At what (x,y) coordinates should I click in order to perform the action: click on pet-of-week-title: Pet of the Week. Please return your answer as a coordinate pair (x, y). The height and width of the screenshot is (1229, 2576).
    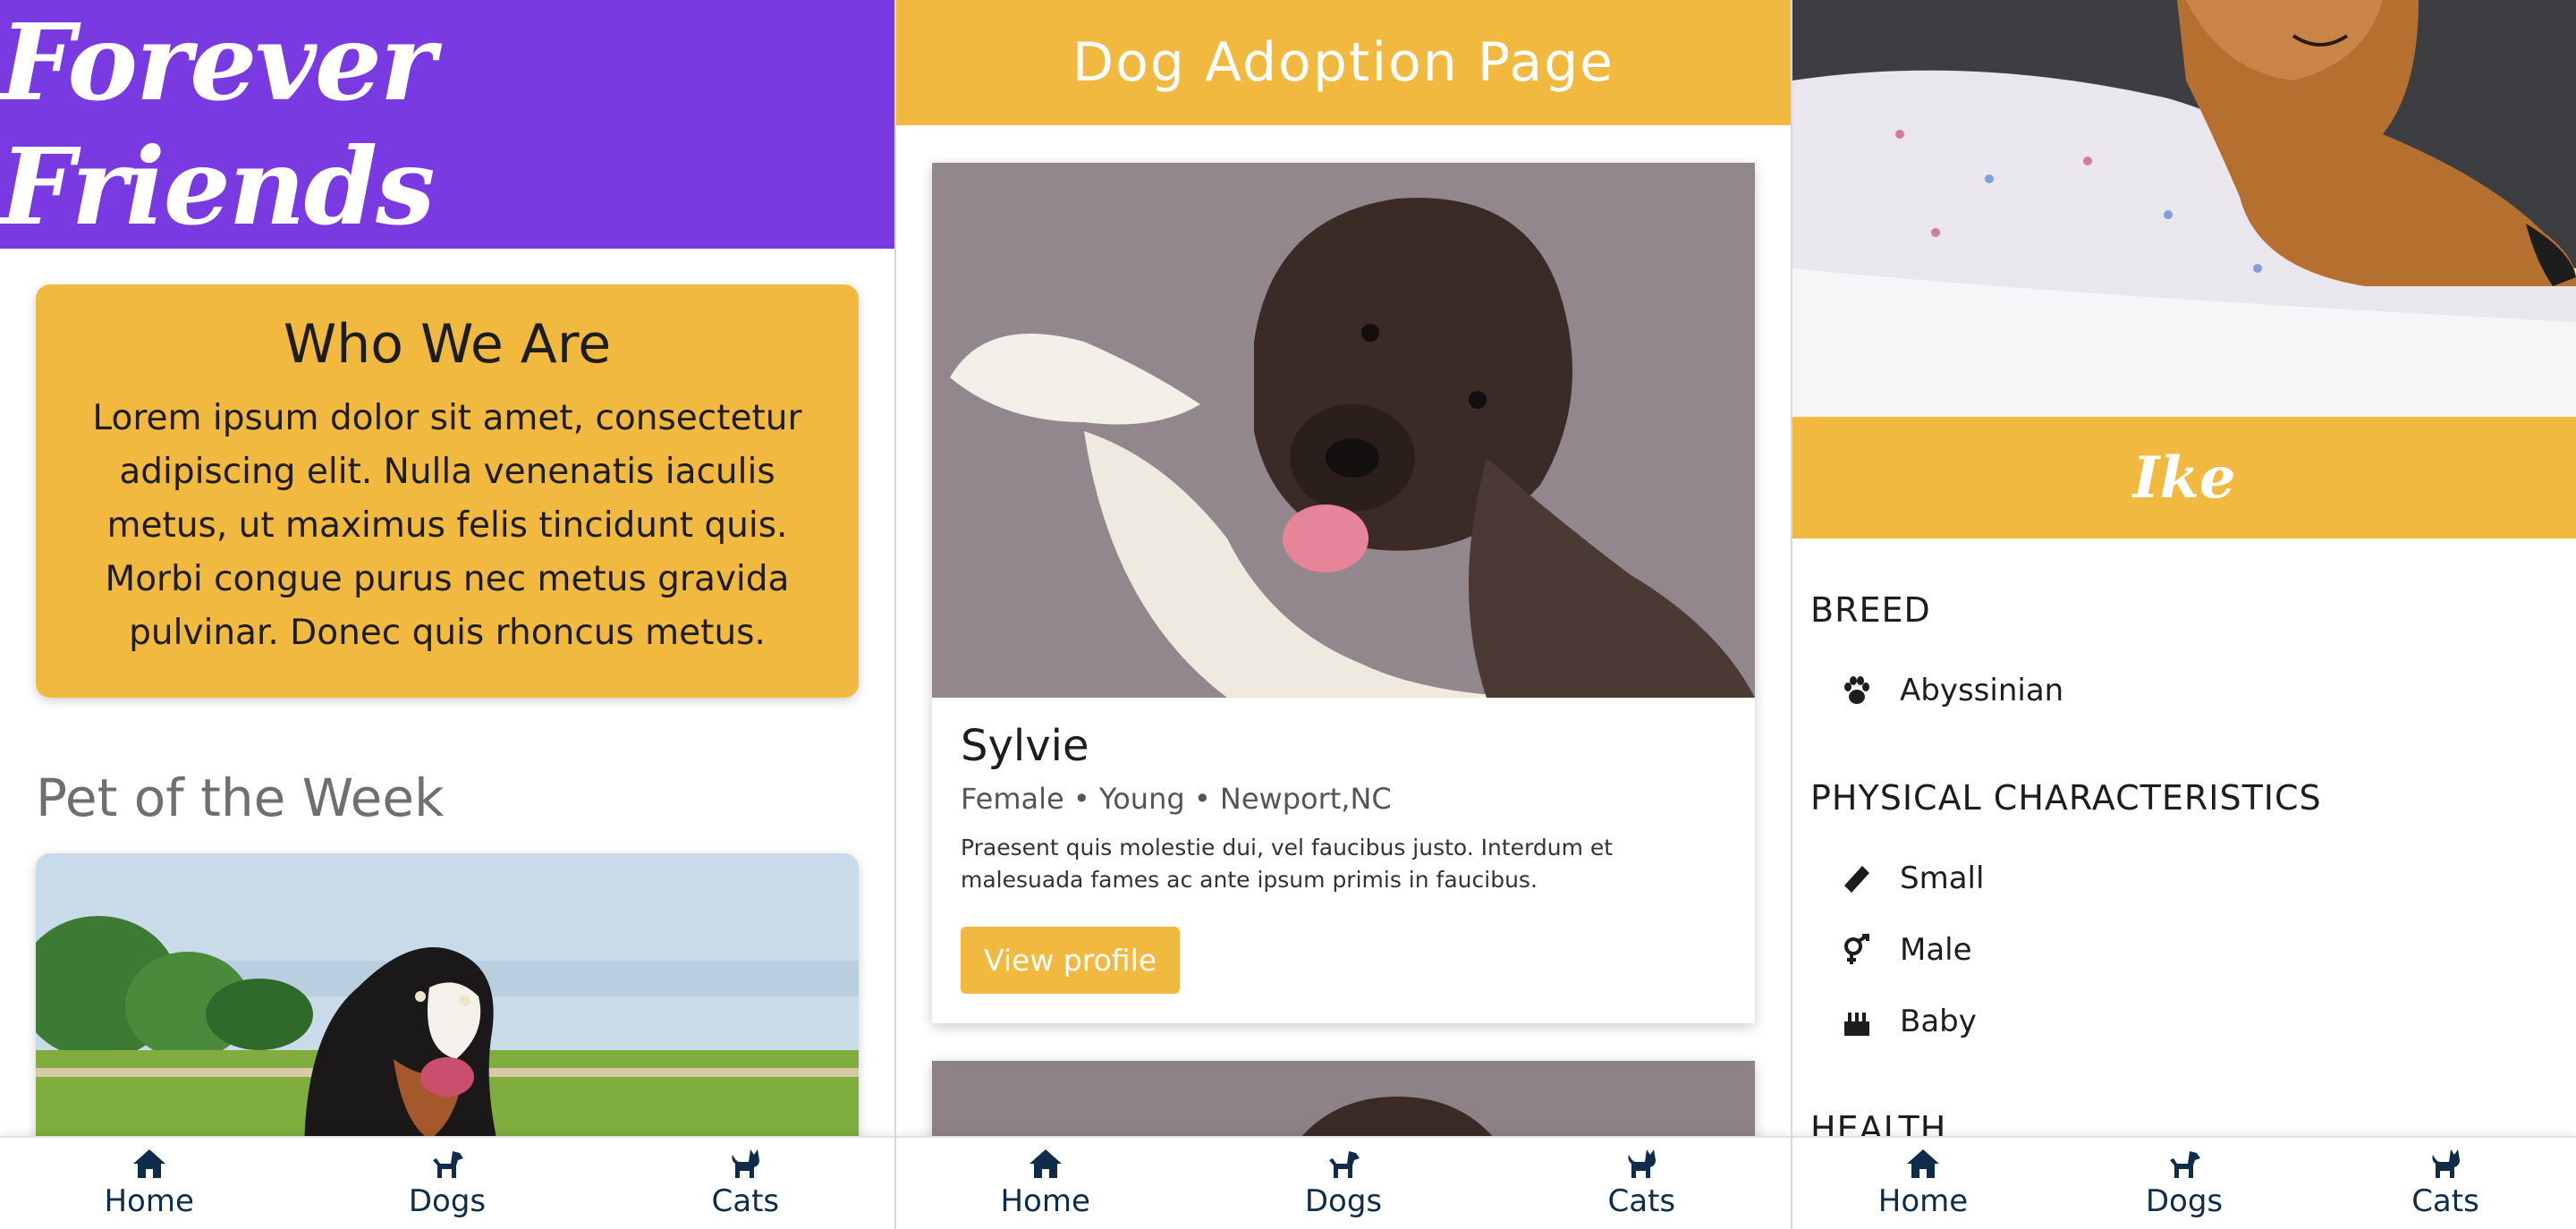
    Looking at the image, I should click on (240, 797).